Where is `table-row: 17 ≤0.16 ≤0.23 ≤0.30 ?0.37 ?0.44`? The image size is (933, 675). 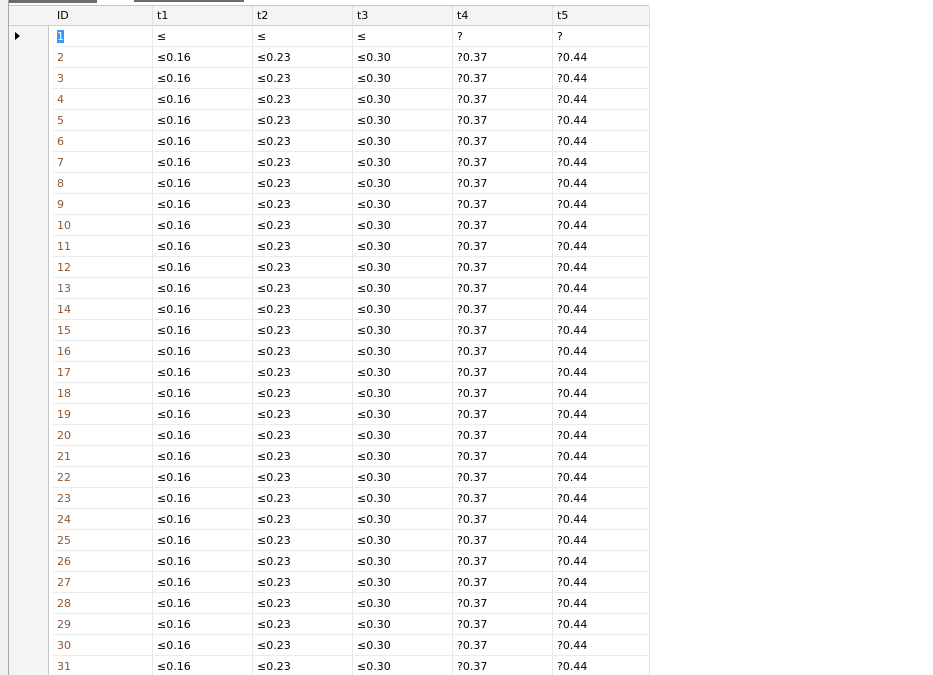
table-row: 17 ≤0.16 ≤0.23 ≤0.30 ?0.37 ?0.44 is located at coordinates (329, 372).